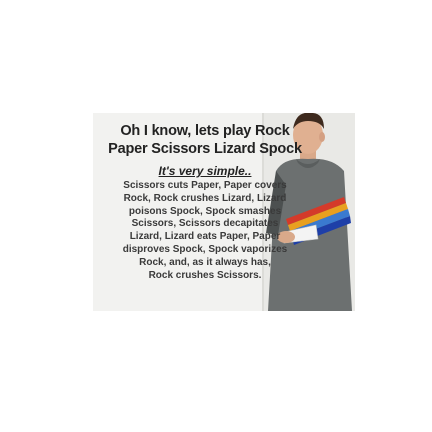 The image size is (432, 432). I want to click on heading-line: Oh I know, lets play Rock, so click(205, 131).